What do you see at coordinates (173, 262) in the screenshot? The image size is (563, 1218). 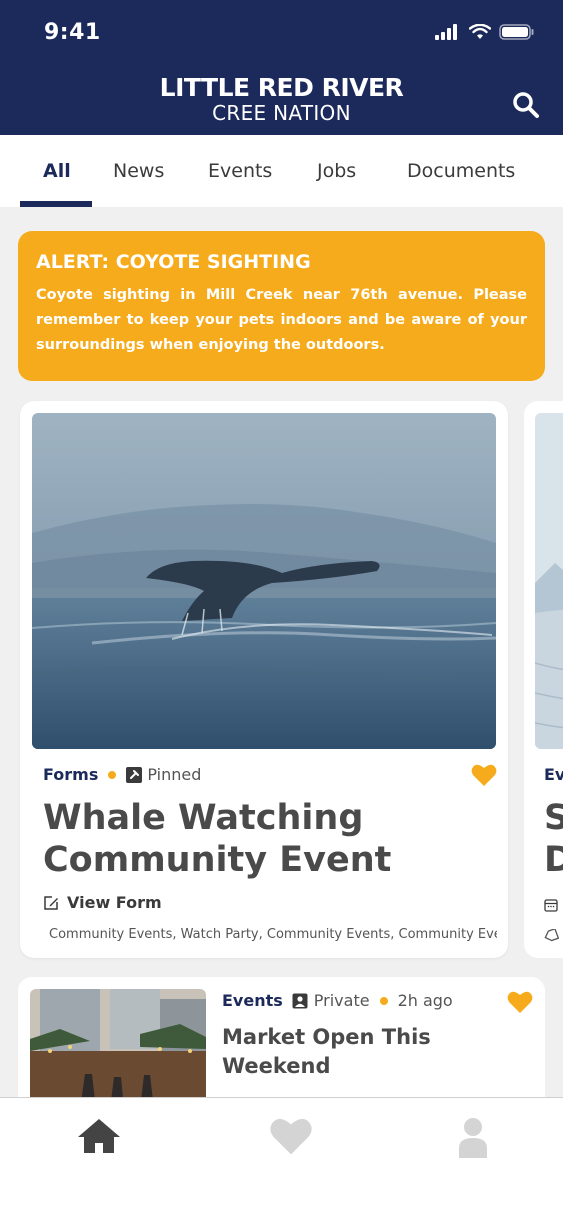 I see `alert-title: ALERT: COYOTE SIGHTING` at bounding box center [173, 262].